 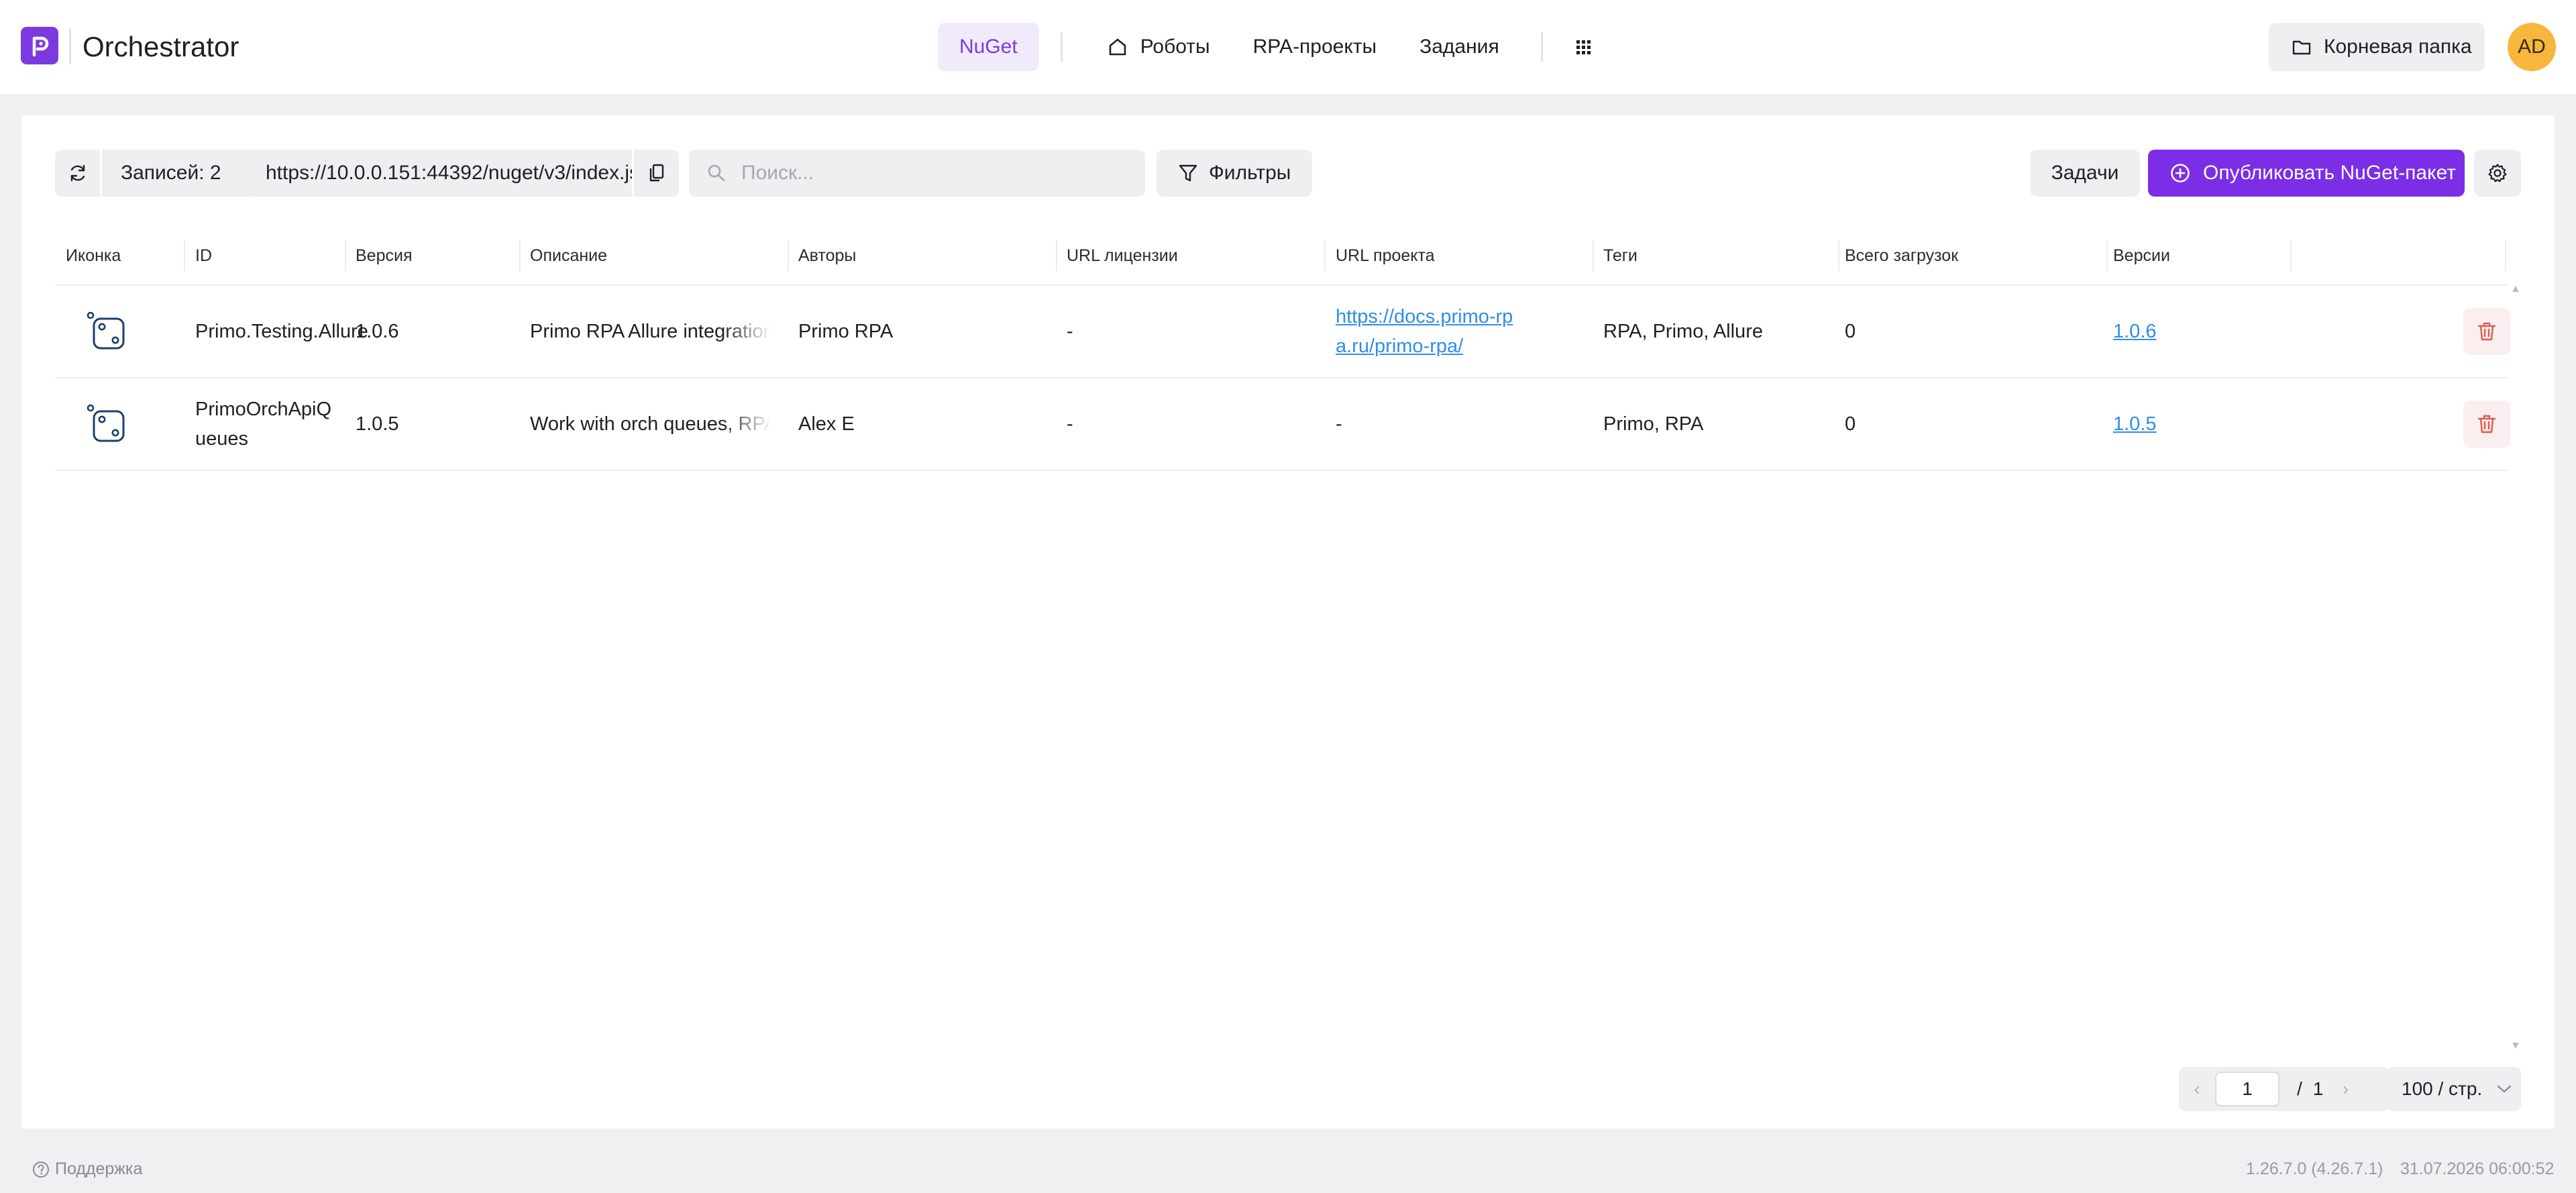 What do you see at coordinates (2477, 1168) in the screenshot?
I see `server-datetime: 31.07.2026 06:00:52` at bounding box center [2477, 1168].